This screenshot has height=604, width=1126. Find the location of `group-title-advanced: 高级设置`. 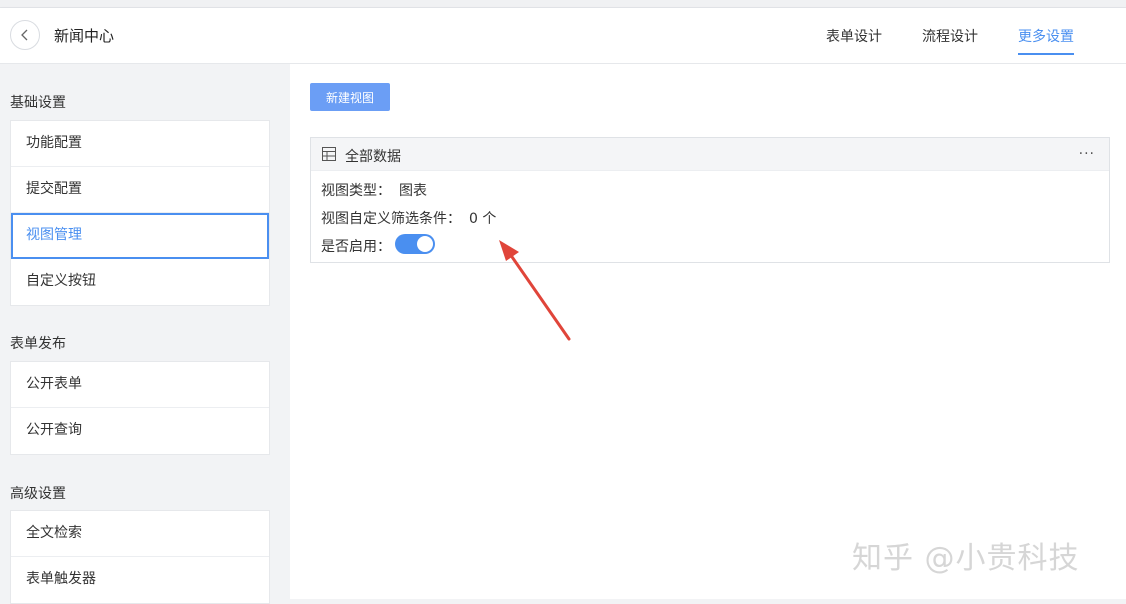

group-title-advanced: 高级设置 is located at coordinates (38, 494).